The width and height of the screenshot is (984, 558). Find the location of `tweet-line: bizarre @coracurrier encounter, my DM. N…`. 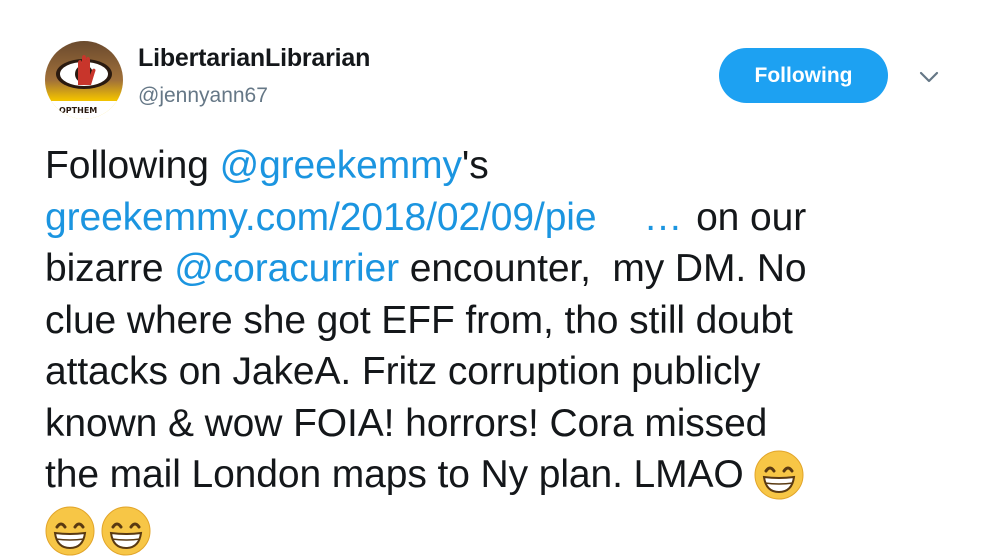

tweet-line: bizarre @coracurrier encounter, my DM. N… is located at coordinates (426, 268).